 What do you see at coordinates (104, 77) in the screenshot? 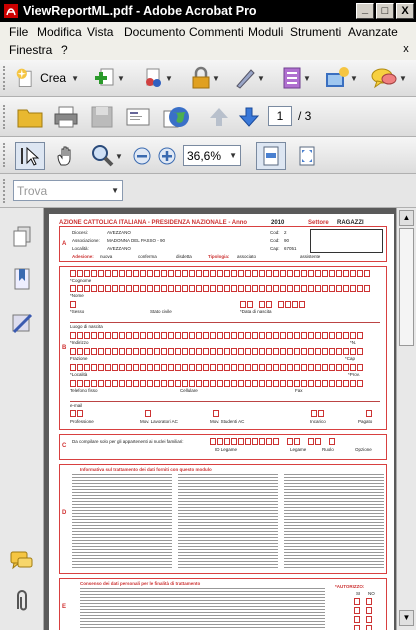
I see `combine-plus-icon` at bounding box center [104, 77].